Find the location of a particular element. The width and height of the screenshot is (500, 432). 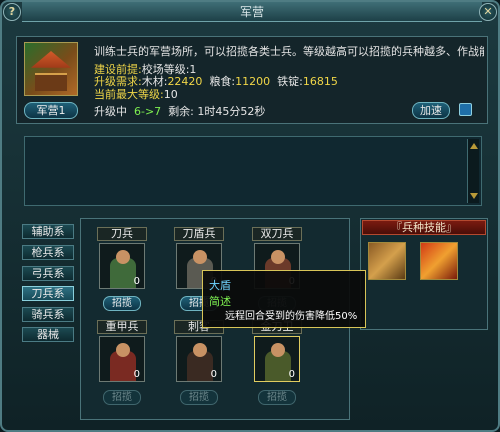

scroll-up-icon is located at coordinates (474, 146).